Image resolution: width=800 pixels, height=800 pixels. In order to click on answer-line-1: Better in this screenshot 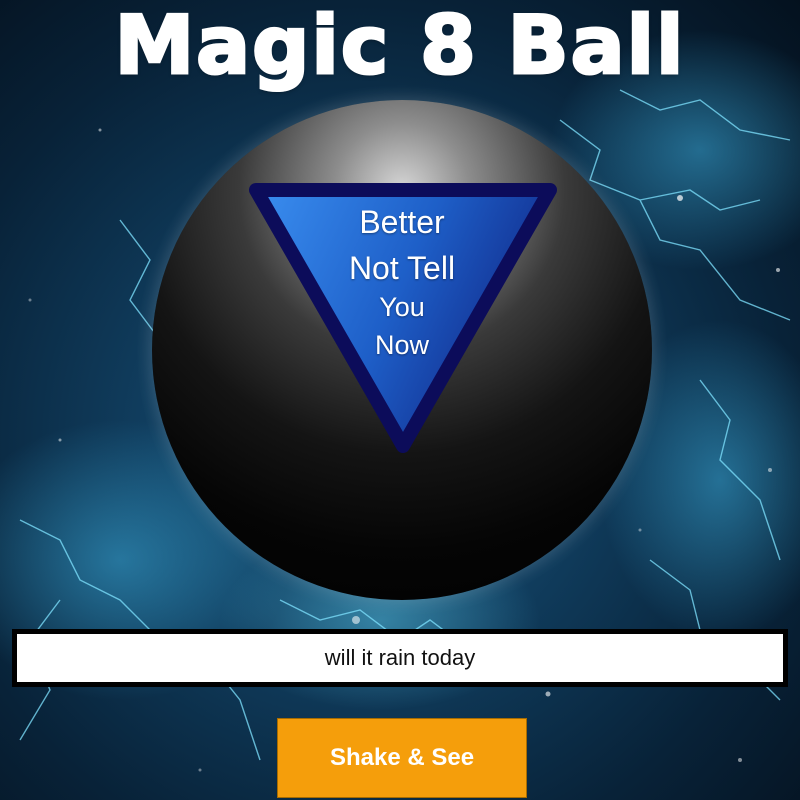, I will do `click(402, 222)`.